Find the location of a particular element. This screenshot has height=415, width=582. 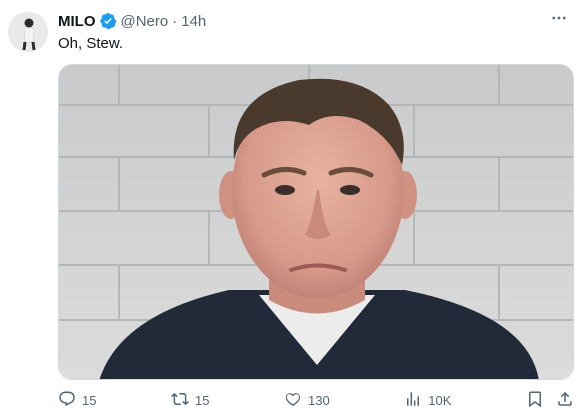

bookmark-icon is located at coordinates (535, 400).